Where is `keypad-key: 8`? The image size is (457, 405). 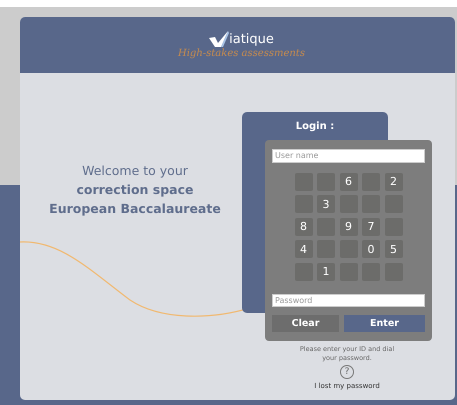 keypad-key: 8 is located at coordinates (303, 227).